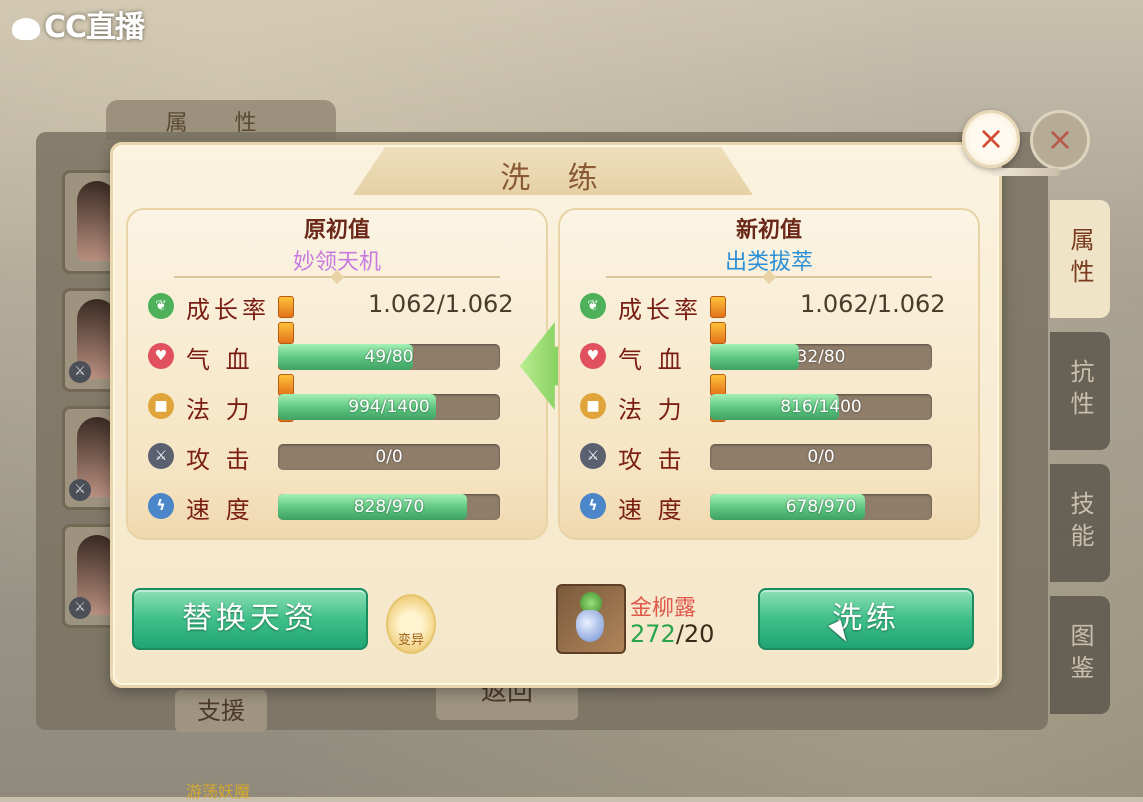  What do you see at coordinates (821, 357) in the screenshot?
I see `stat-bar: 32/80` at bounding box center [821, 357].